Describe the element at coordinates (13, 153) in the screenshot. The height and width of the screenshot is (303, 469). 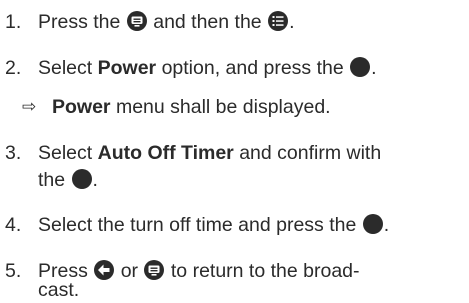
I see `step-number: 3.` at that location.